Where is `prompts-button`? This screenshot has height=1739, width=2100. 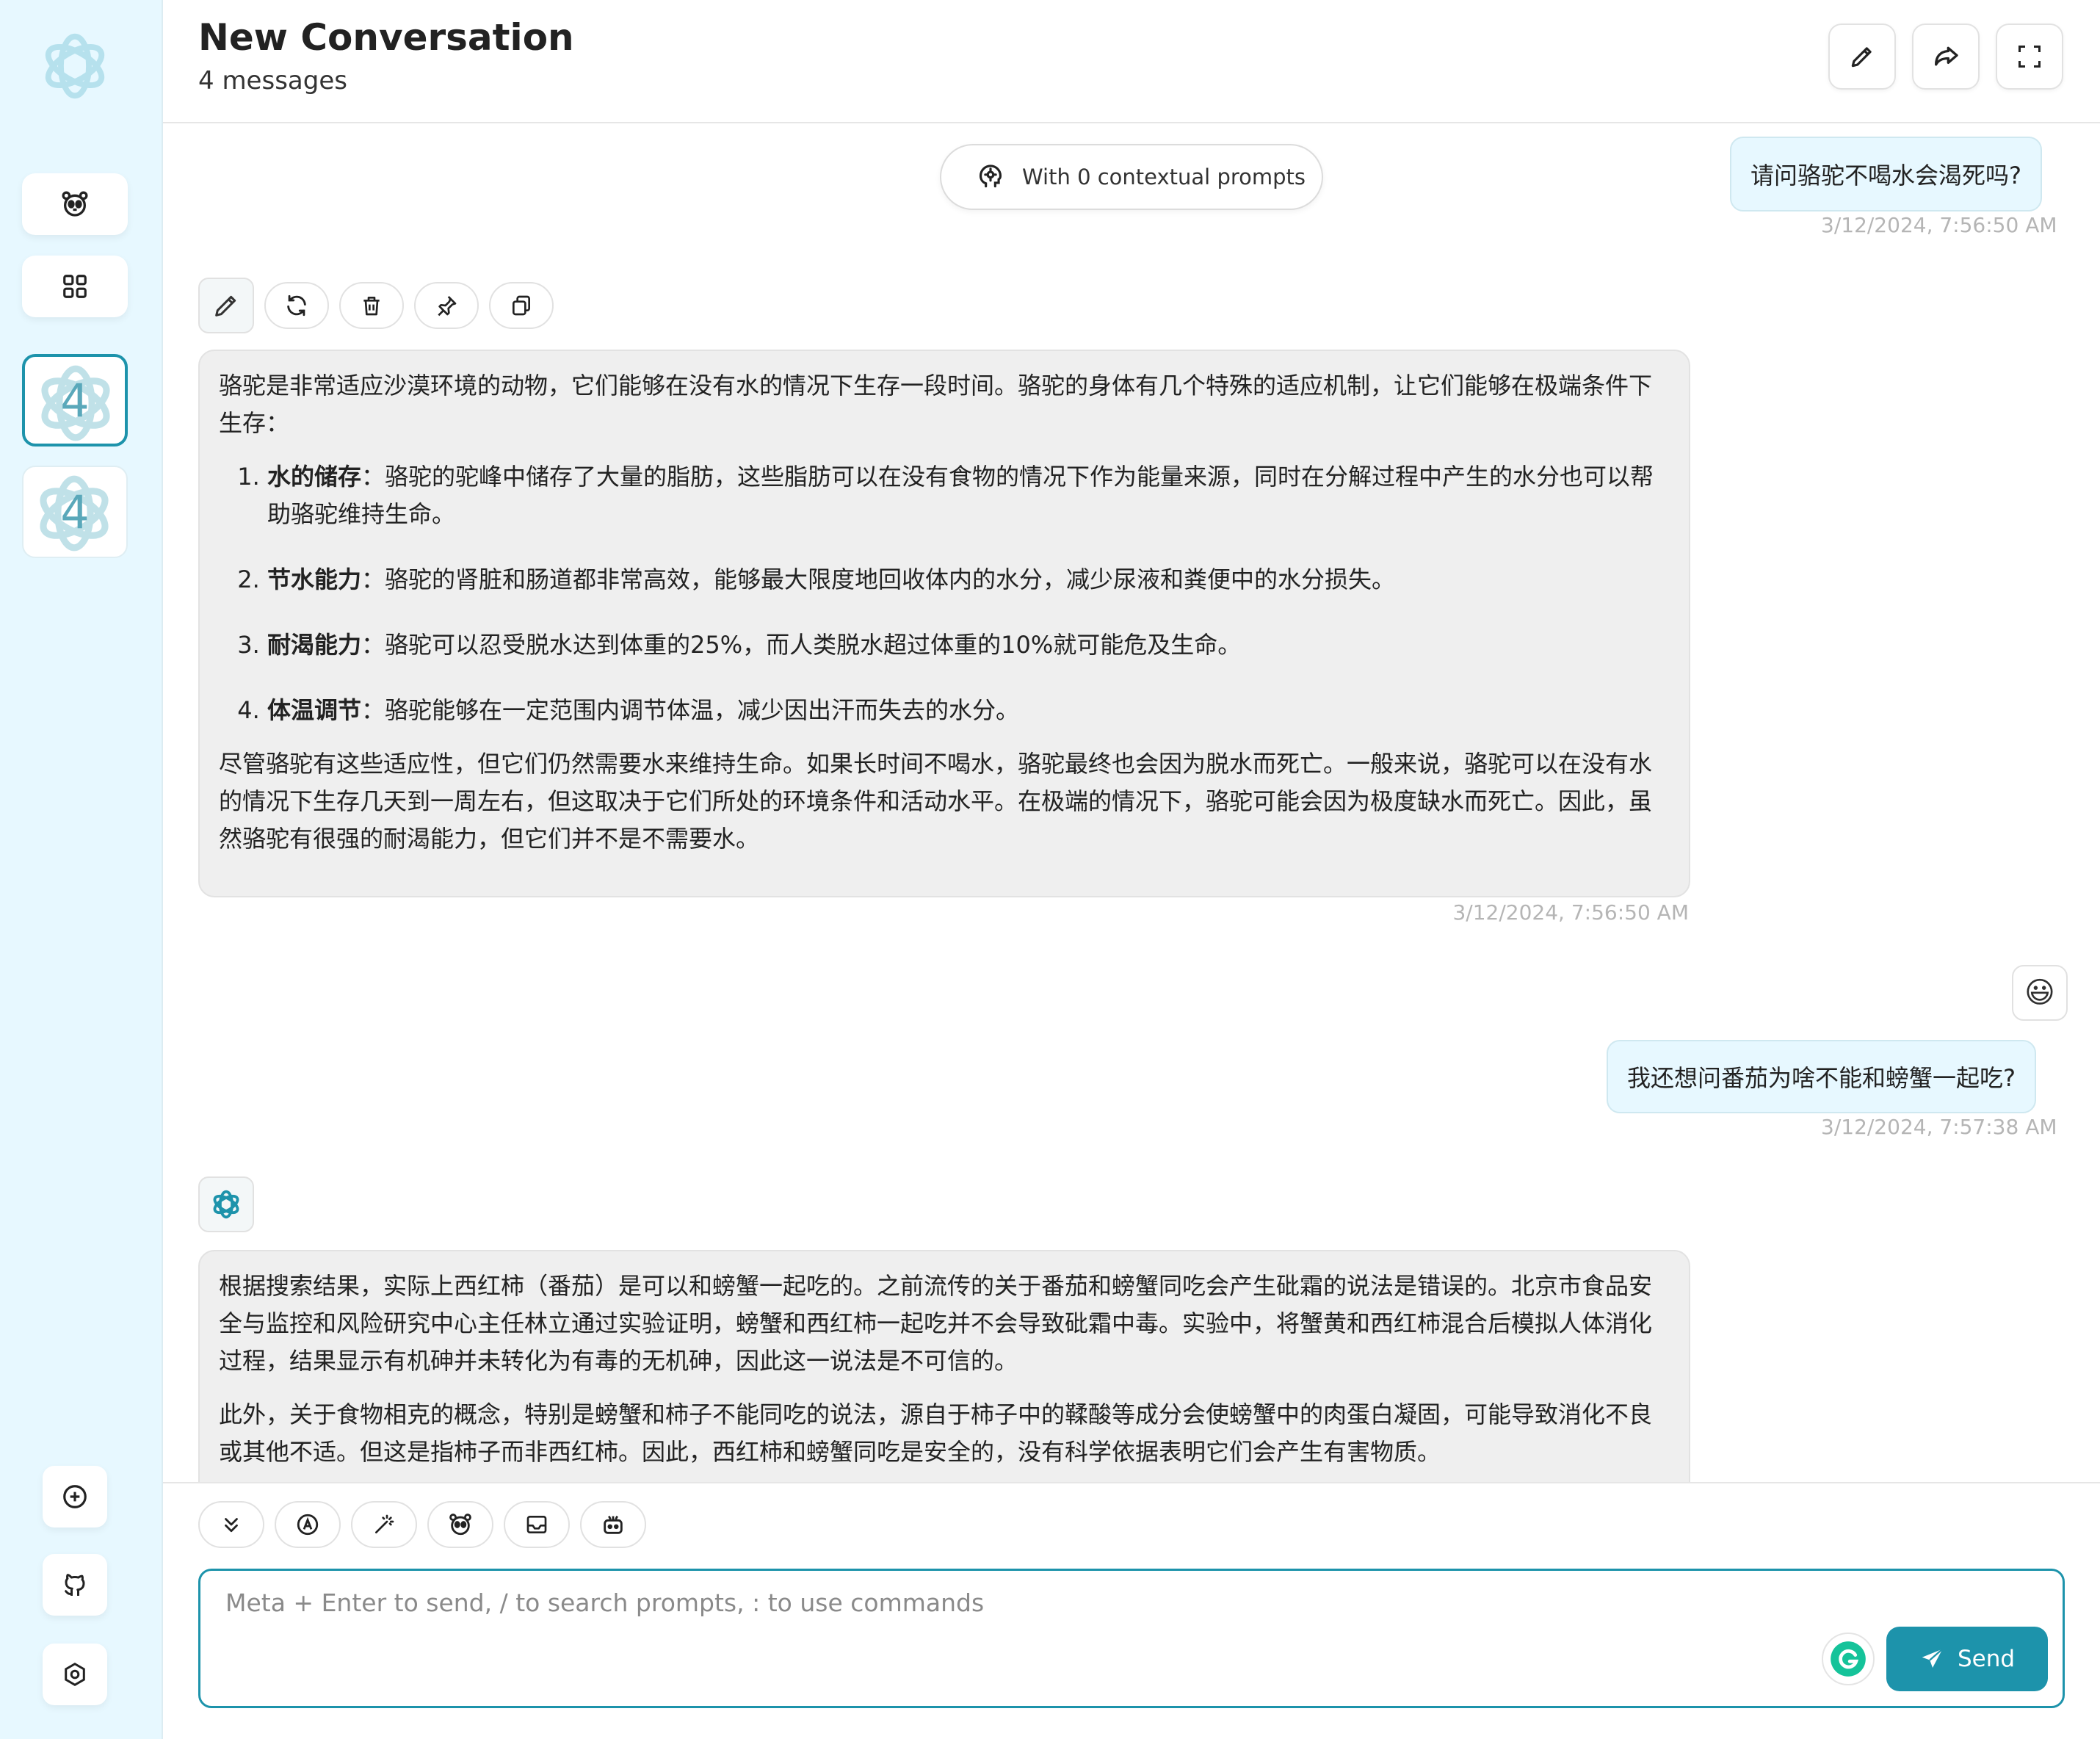 prompts-button is located at coordinates (384, 1524).